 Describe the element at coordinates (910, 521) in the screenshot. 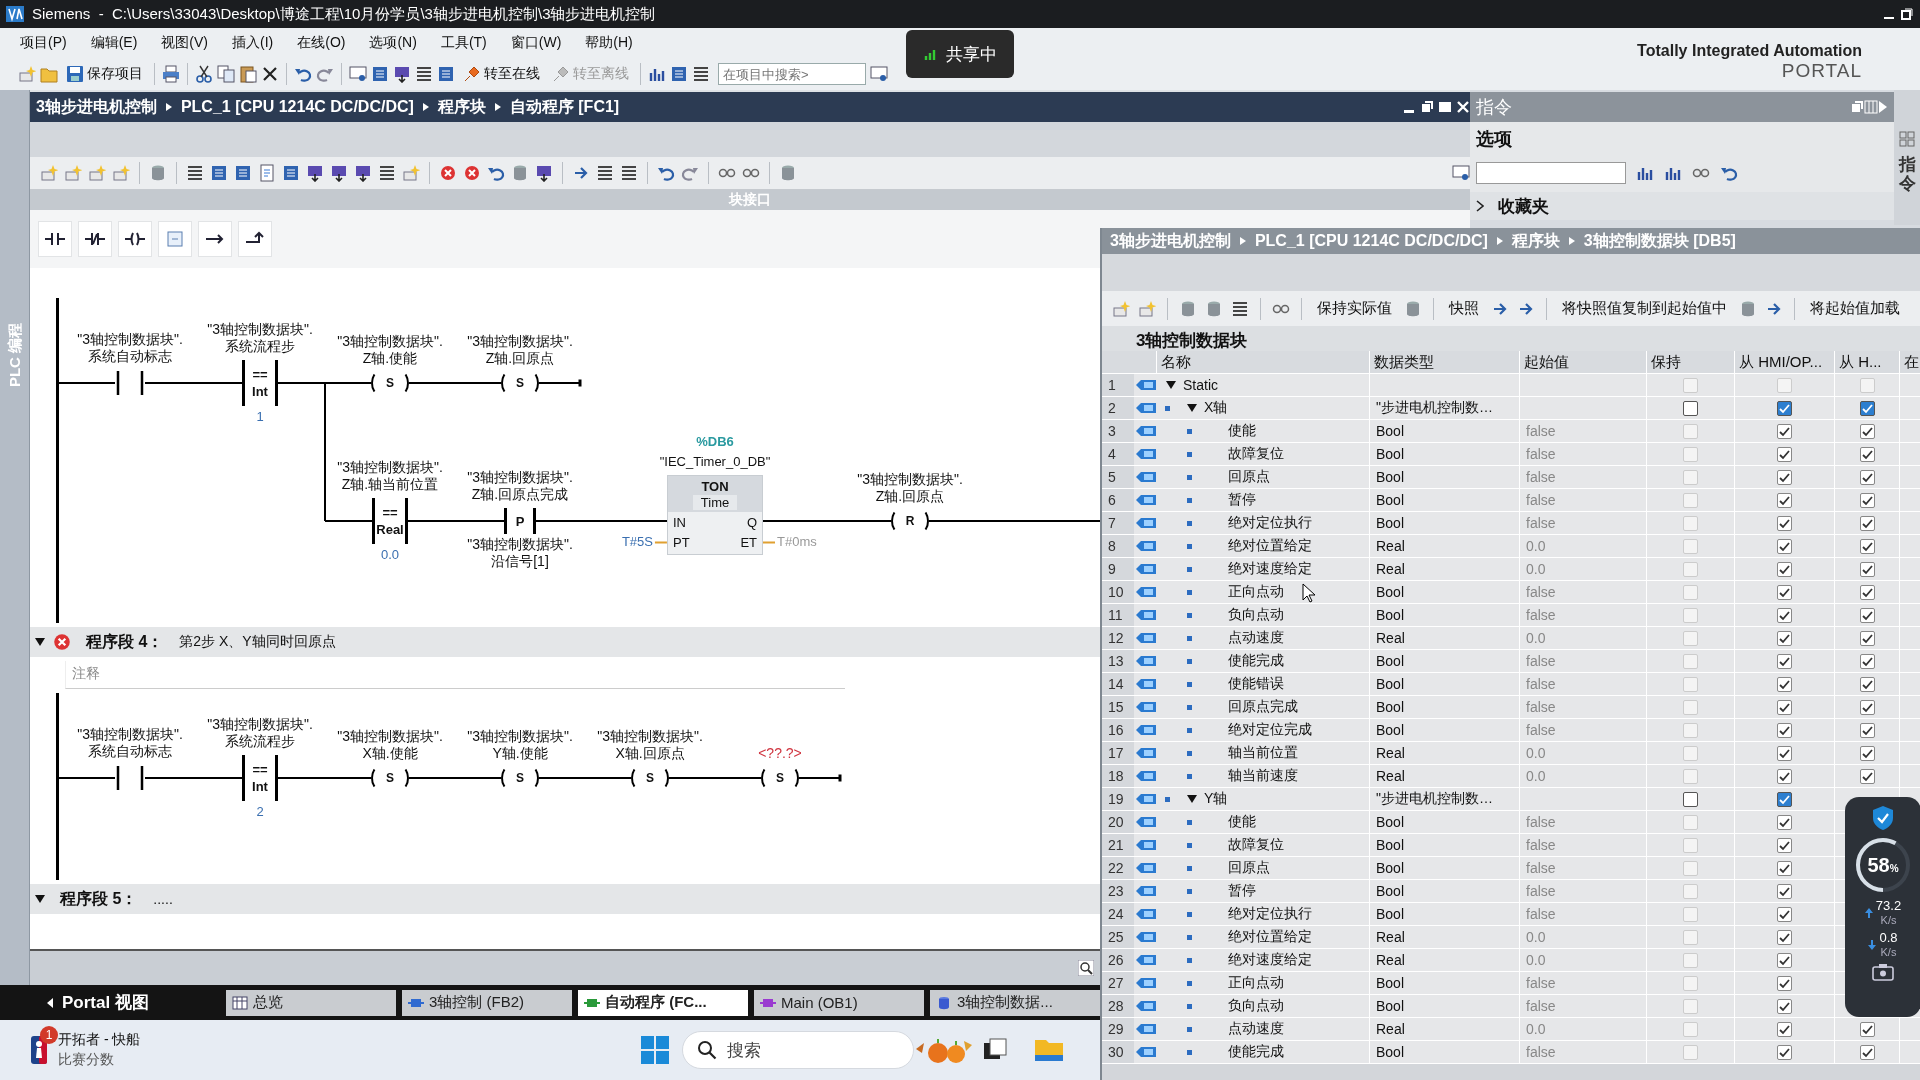

I see `coil-symbol: R` at that location.